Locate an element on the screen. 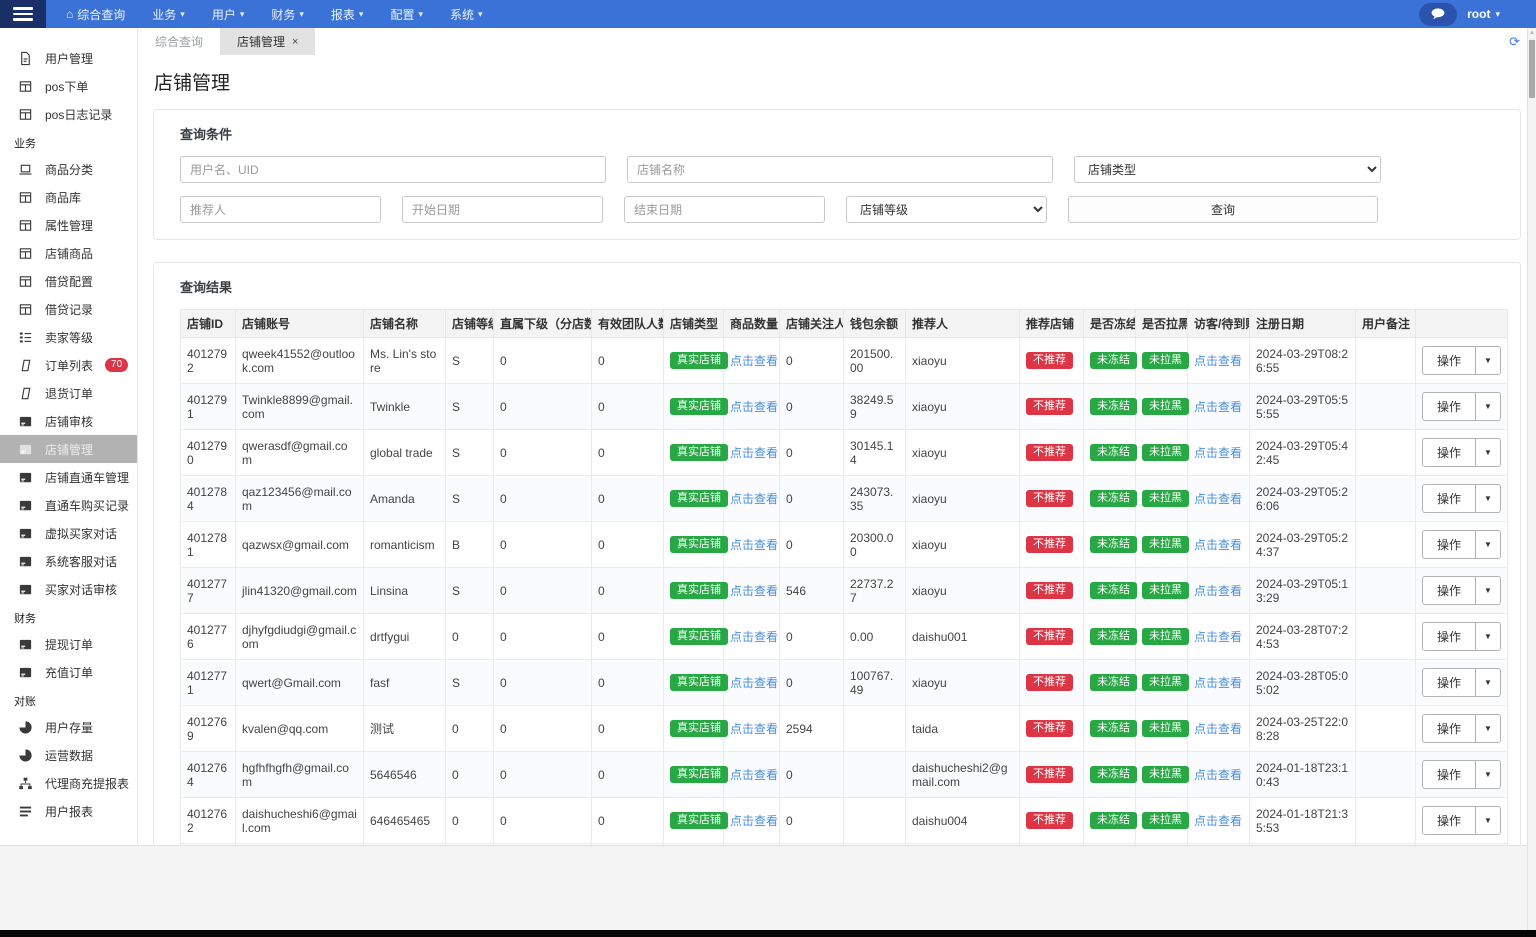  sidebar-item-user-management: 用户管理 is located at coordinates (68, 58).